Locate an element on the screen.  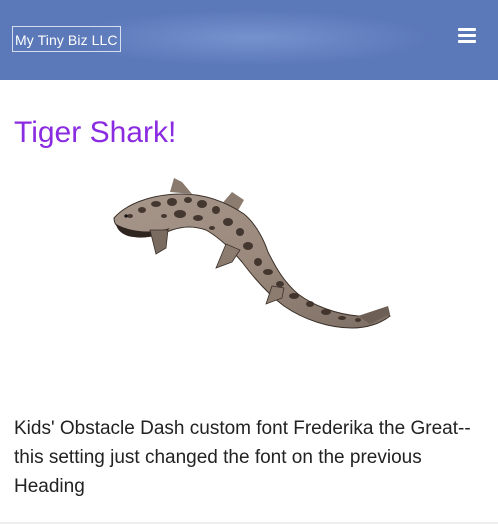
footer-divider is located at coordinates (249, 523).